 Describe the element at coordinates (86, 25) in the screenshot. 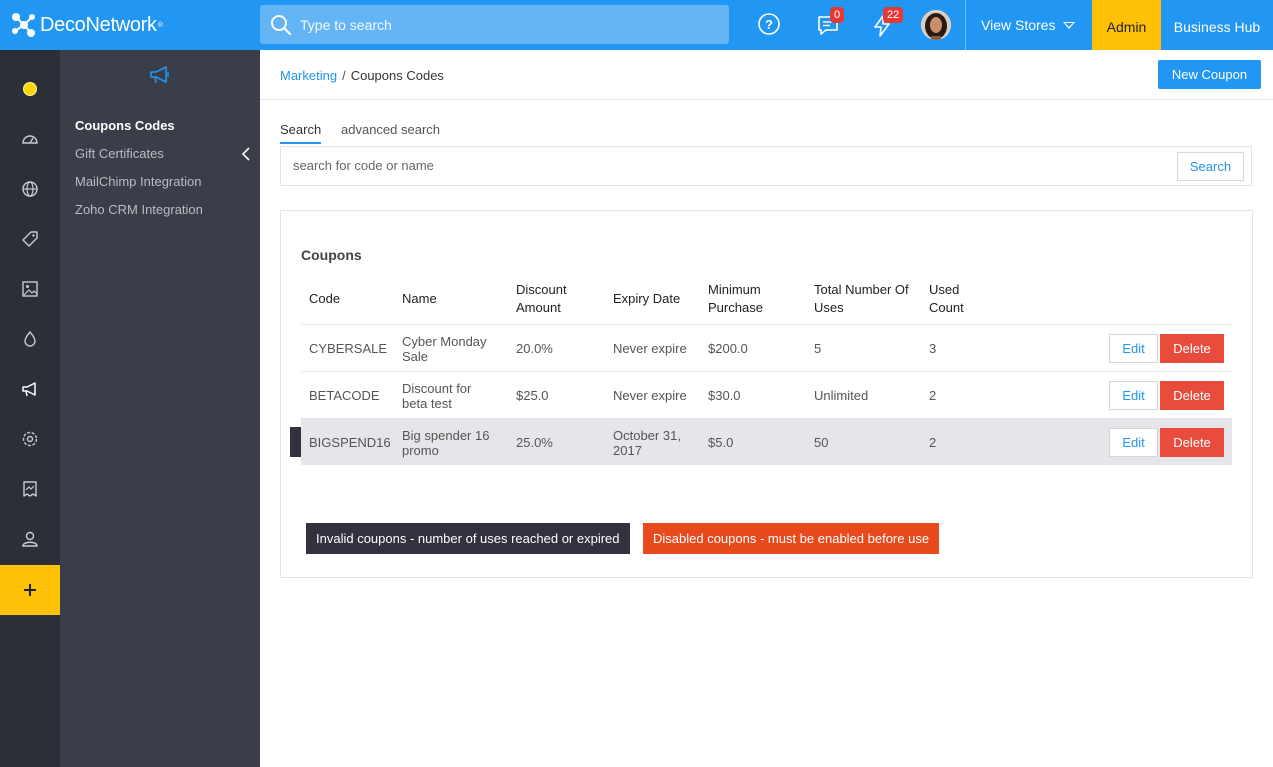

I see `brand-logo: DecoNetwork ®` at that location.